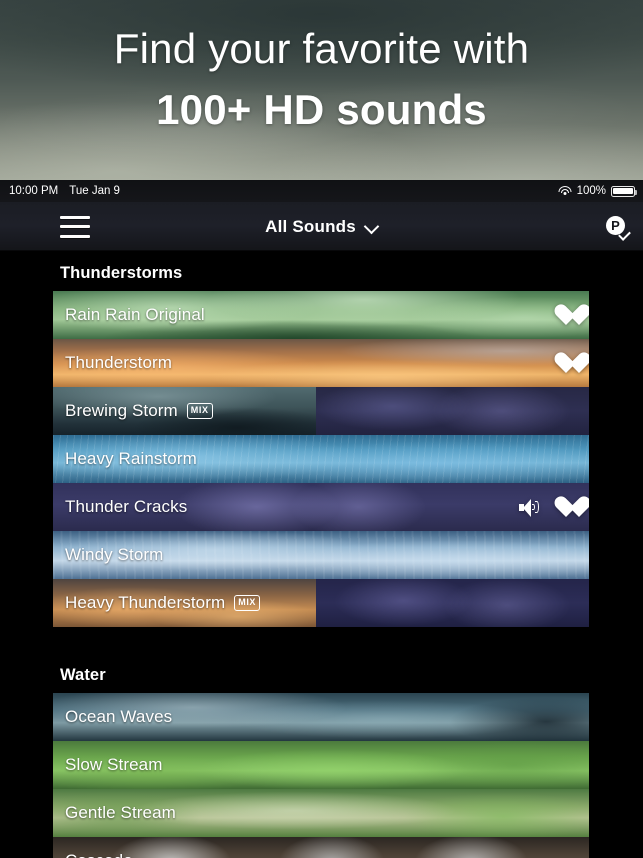  I want to click on row-label-group: Gentle Stream, so click(114, 813).